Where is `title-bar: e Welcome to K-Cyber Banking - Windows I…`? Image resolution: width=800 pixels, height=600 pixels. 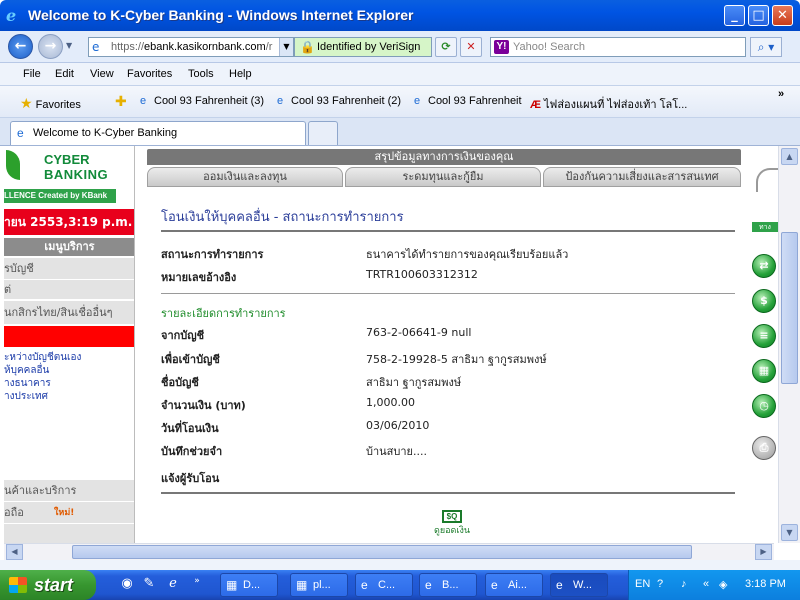 title-bar: e Welcome to K-Cyber Banking - Windows I… is located at coordinates (400, 15).